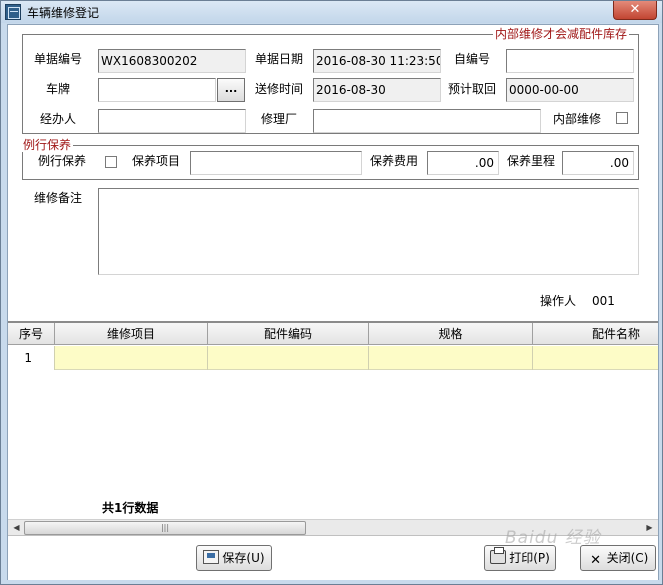 The image size is (663, 585). Describe the element at coordinates (58, 89) in the screenshot. I see `plate-label: 车牌` at that location.